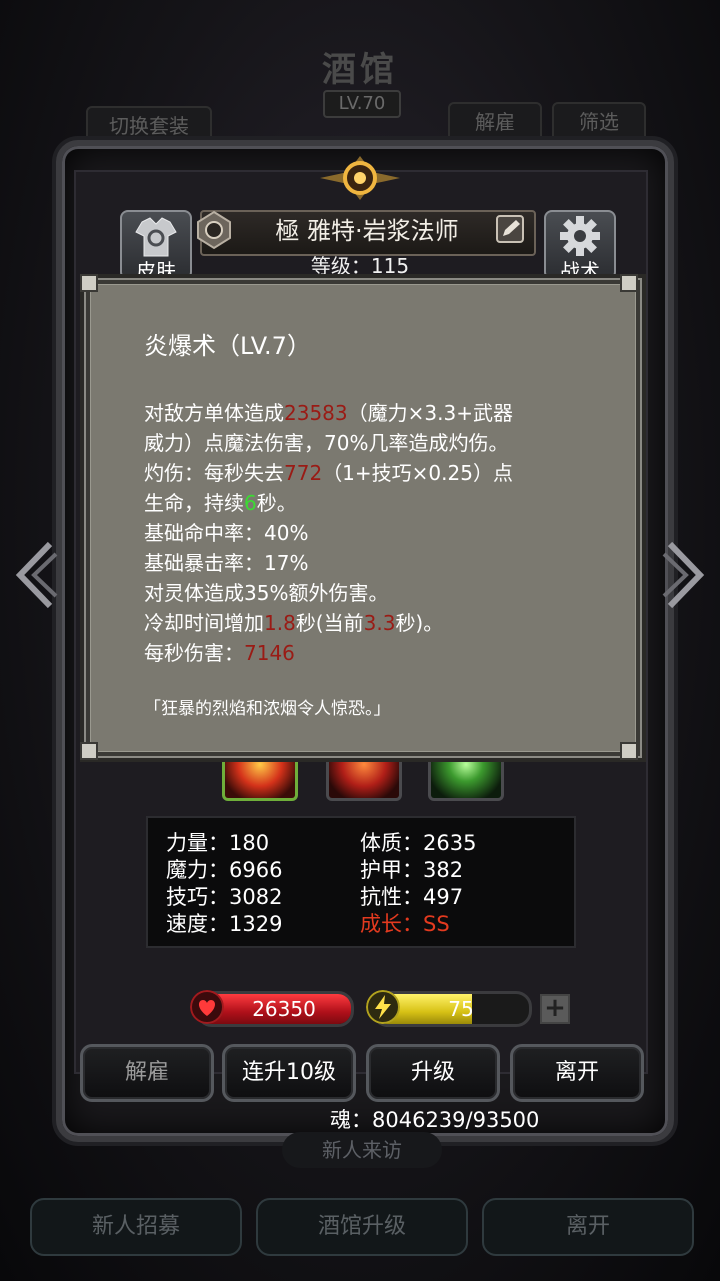  I want to click on skill-description-line: 冷却时间增加1.8秒(当前3.3秒)。, so click(328, 623).